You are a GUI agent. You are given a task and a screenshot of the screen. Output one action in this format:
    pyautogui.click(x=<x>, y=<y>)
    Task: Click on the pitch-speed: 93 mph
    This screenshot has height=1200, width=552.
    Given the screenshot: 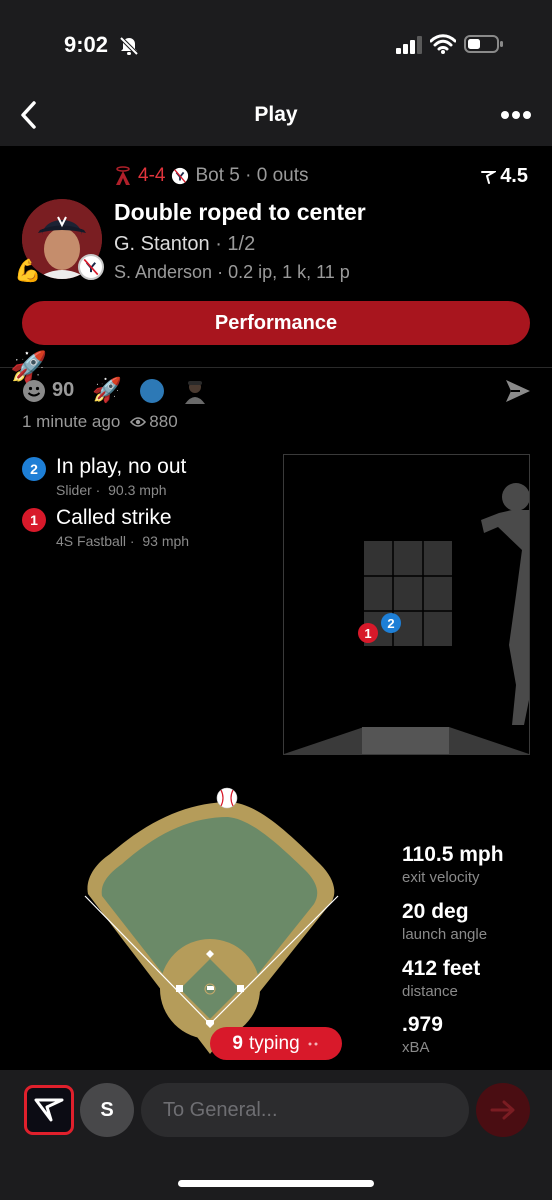 What is the action you would take?
    pyautogui.click(x=166, y=541)
    